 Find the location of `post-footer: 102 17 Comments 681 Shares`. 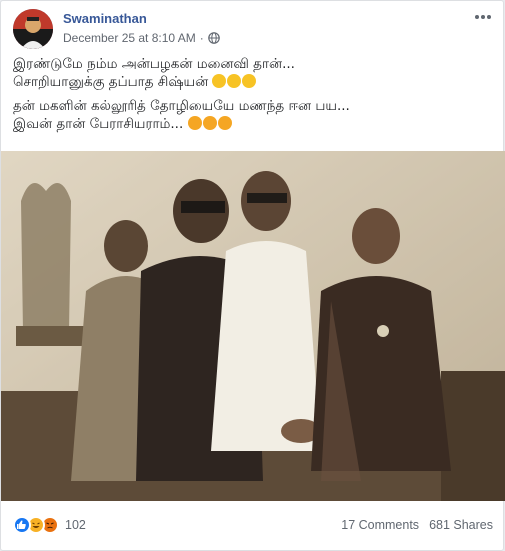

post-footer: 102 17 Comments 681 Shares is located at coordinates (253, 525).